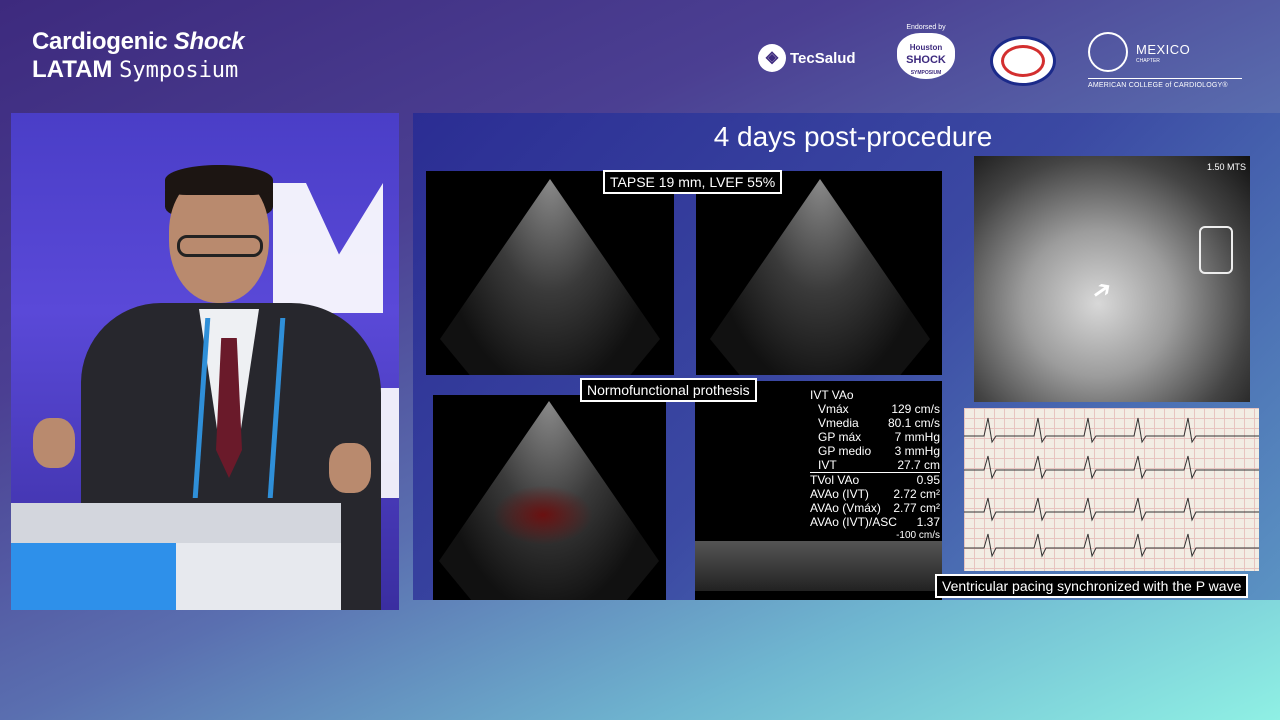 The height and width of the screenshot is (720, 1280). Describe the element at coordinates (832, 395) in the screenshot. I see `doppler-table-header: IVT VAo` at that location.